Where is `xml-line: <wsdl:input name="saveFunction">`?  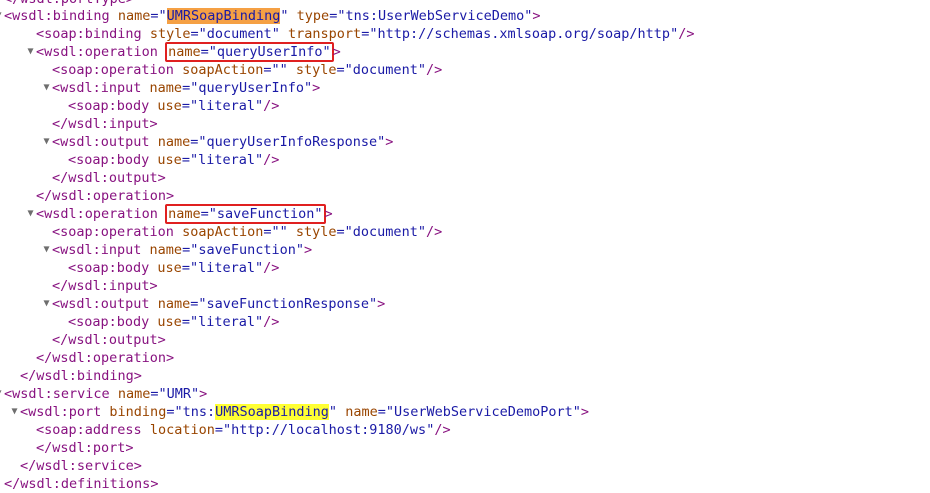 xml-line: <wsdl:input name="saveFunction"> is located at coordinates (182, 250).